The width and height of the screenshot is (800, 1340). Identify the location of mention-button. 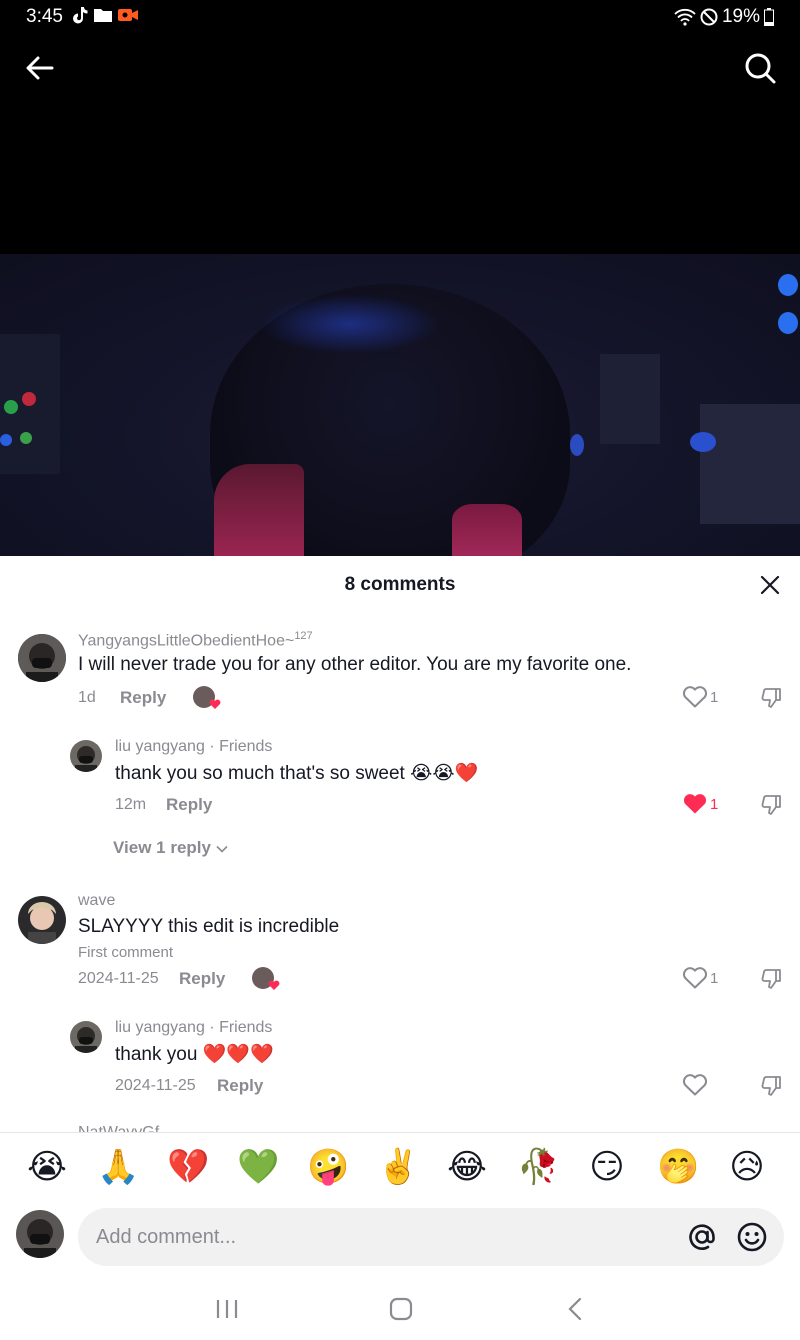
(702, 1237).